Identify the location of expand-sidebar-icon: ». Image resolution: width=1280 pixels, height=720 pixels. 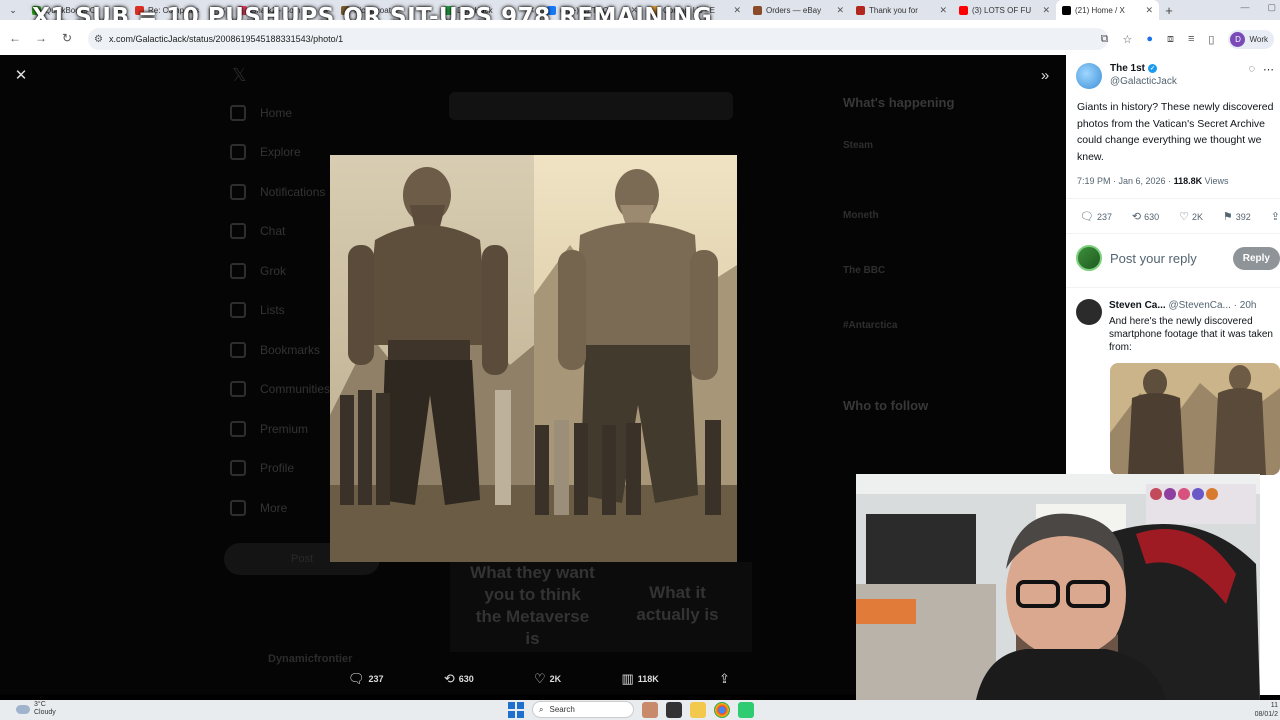
(1045, 75).